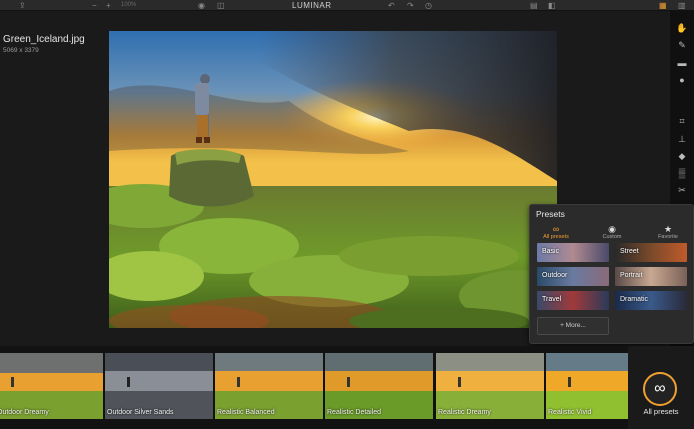  I want to click on preset-thumbnail: Outdoor Silver Sands, so click(159, 386).